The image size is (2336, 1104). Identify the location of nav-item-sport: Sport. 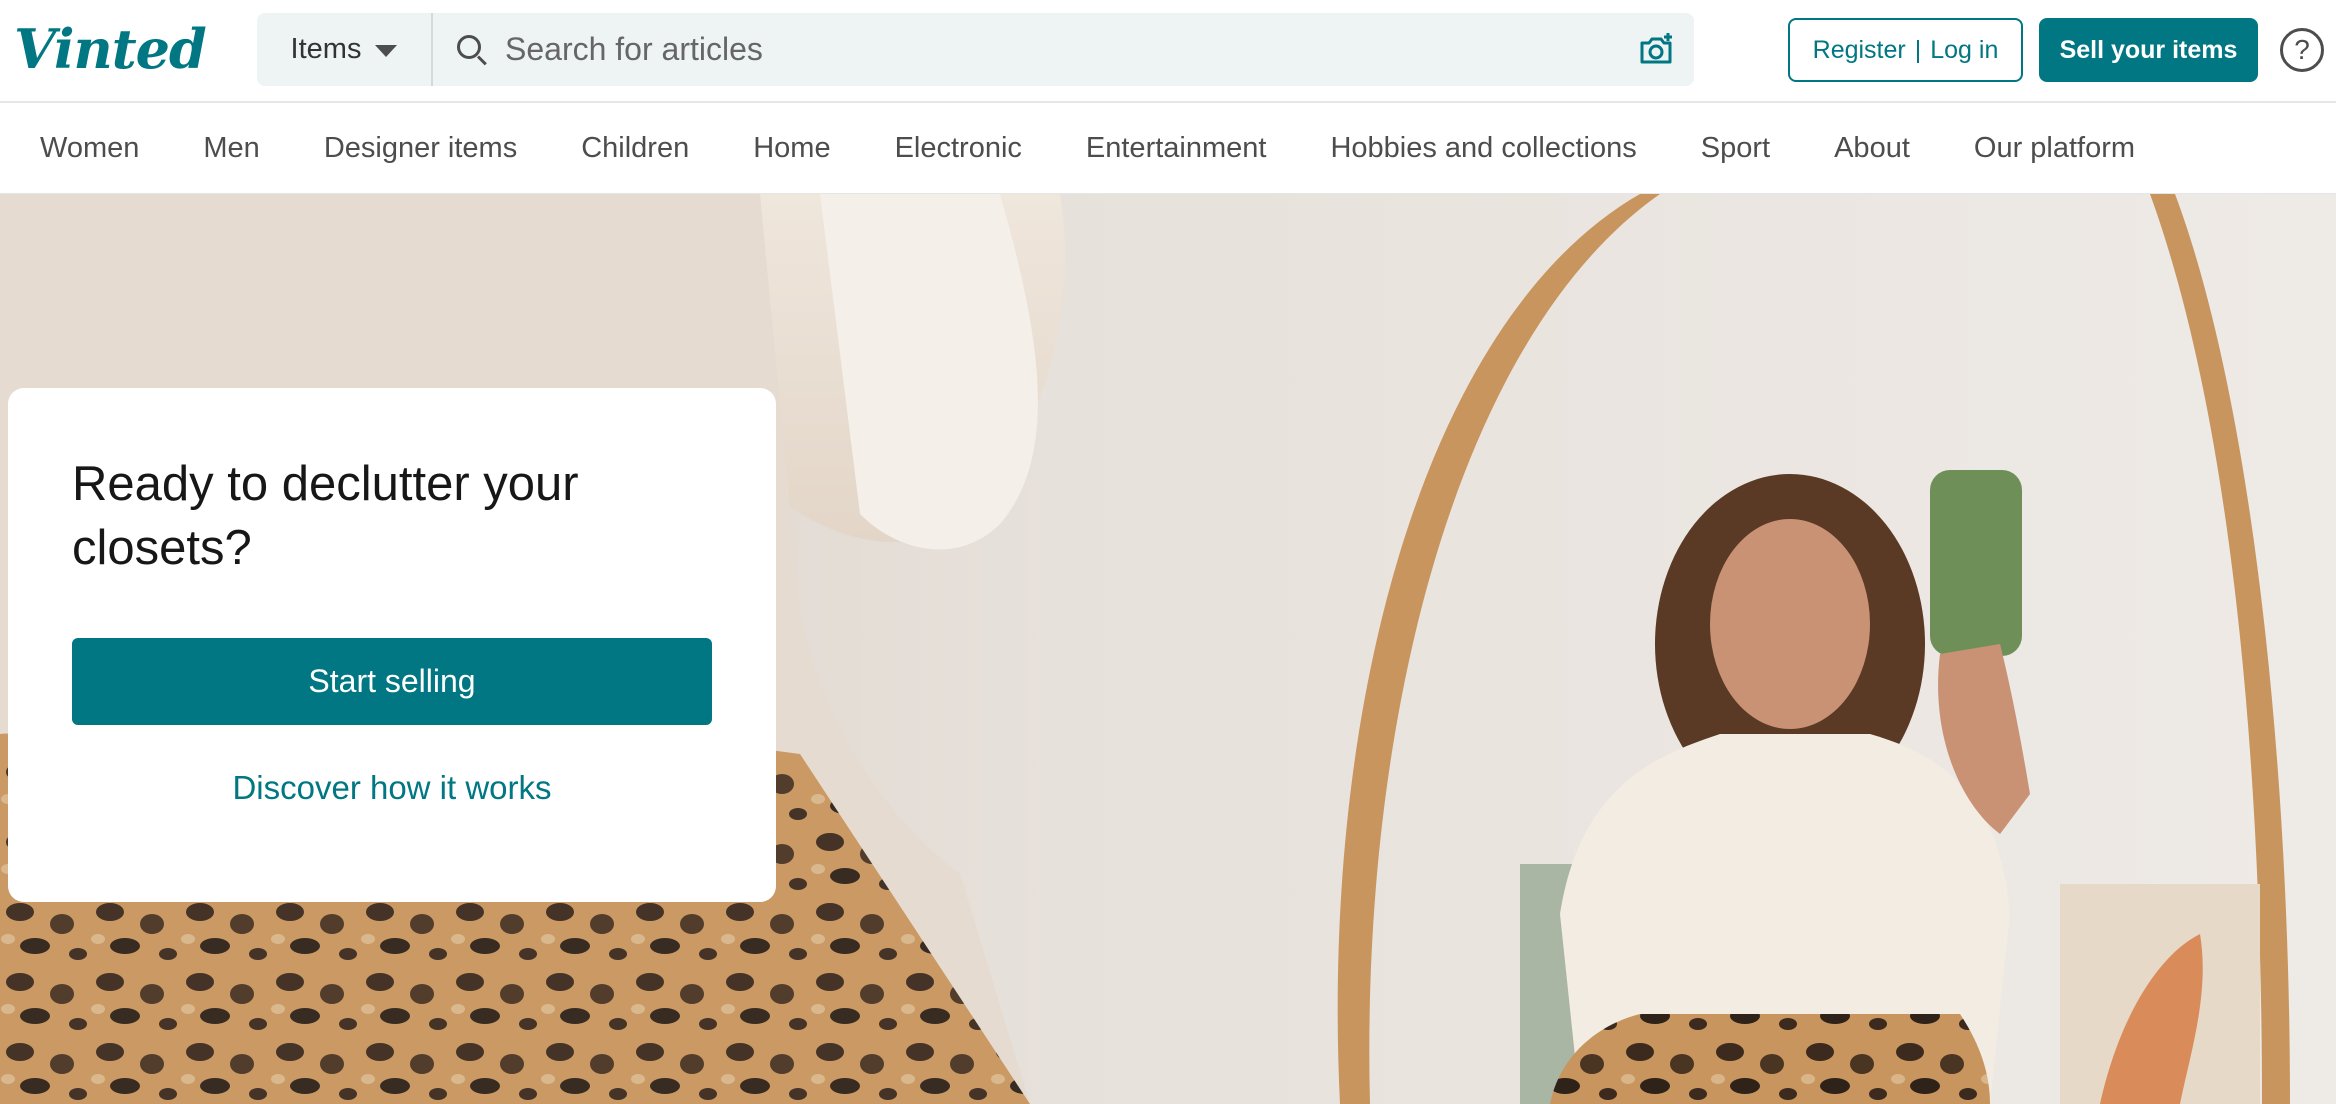
(1735, 148).